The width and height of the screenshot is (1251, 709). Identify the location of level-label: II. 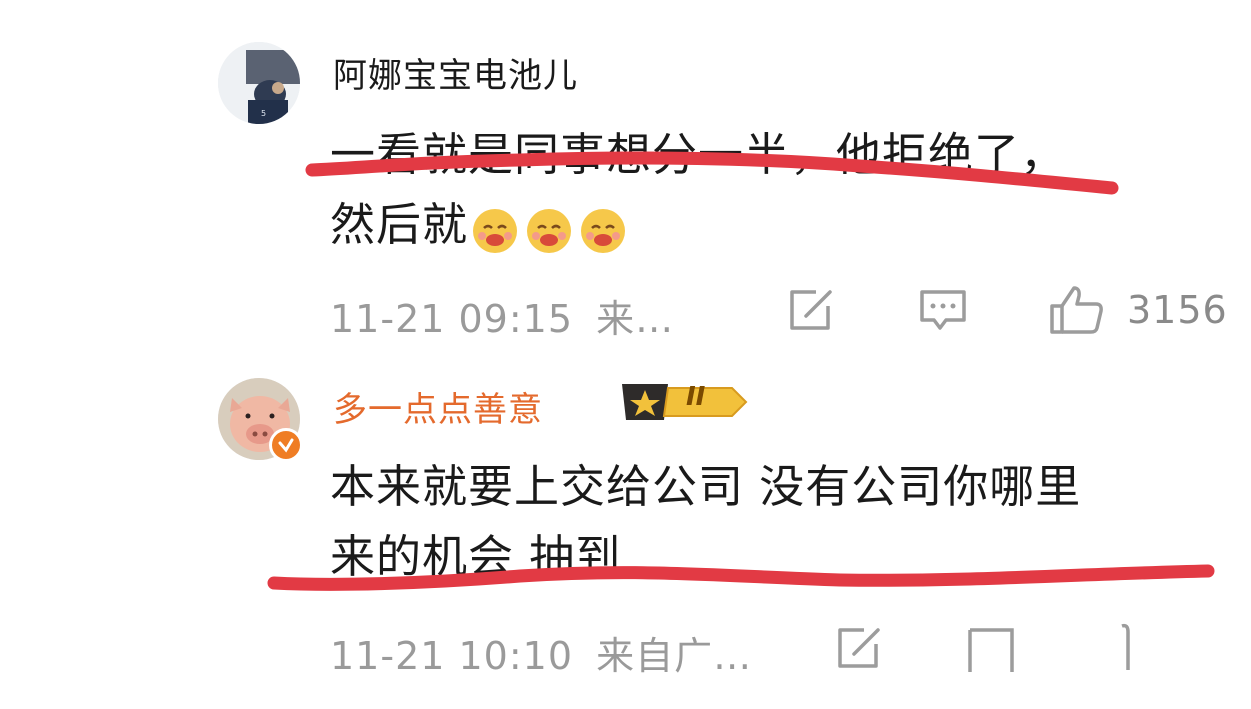
(696, 397).